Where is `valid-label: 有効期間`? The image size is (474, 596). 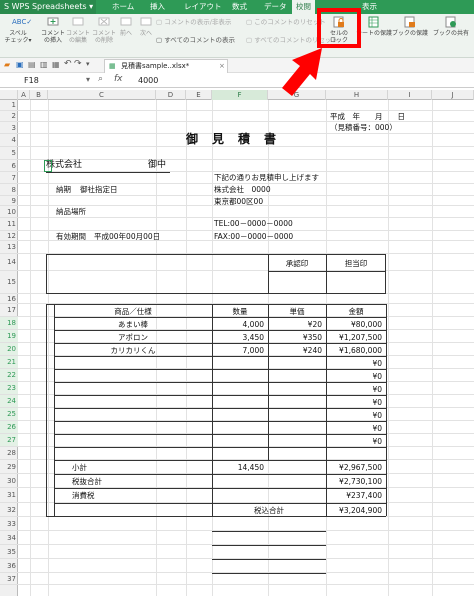
valid-label: 有効期間 is located at coordinates (71, 236).